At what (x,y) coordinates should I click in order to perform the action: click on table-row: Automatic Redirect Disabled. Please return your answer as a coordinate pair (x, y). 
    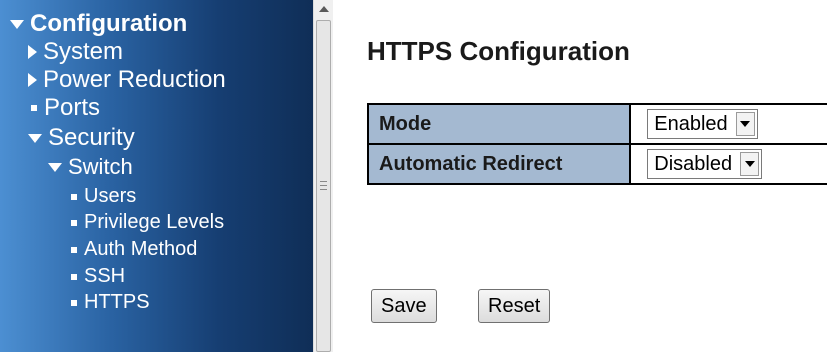
    Looking at the image, I should click on (596, 164).